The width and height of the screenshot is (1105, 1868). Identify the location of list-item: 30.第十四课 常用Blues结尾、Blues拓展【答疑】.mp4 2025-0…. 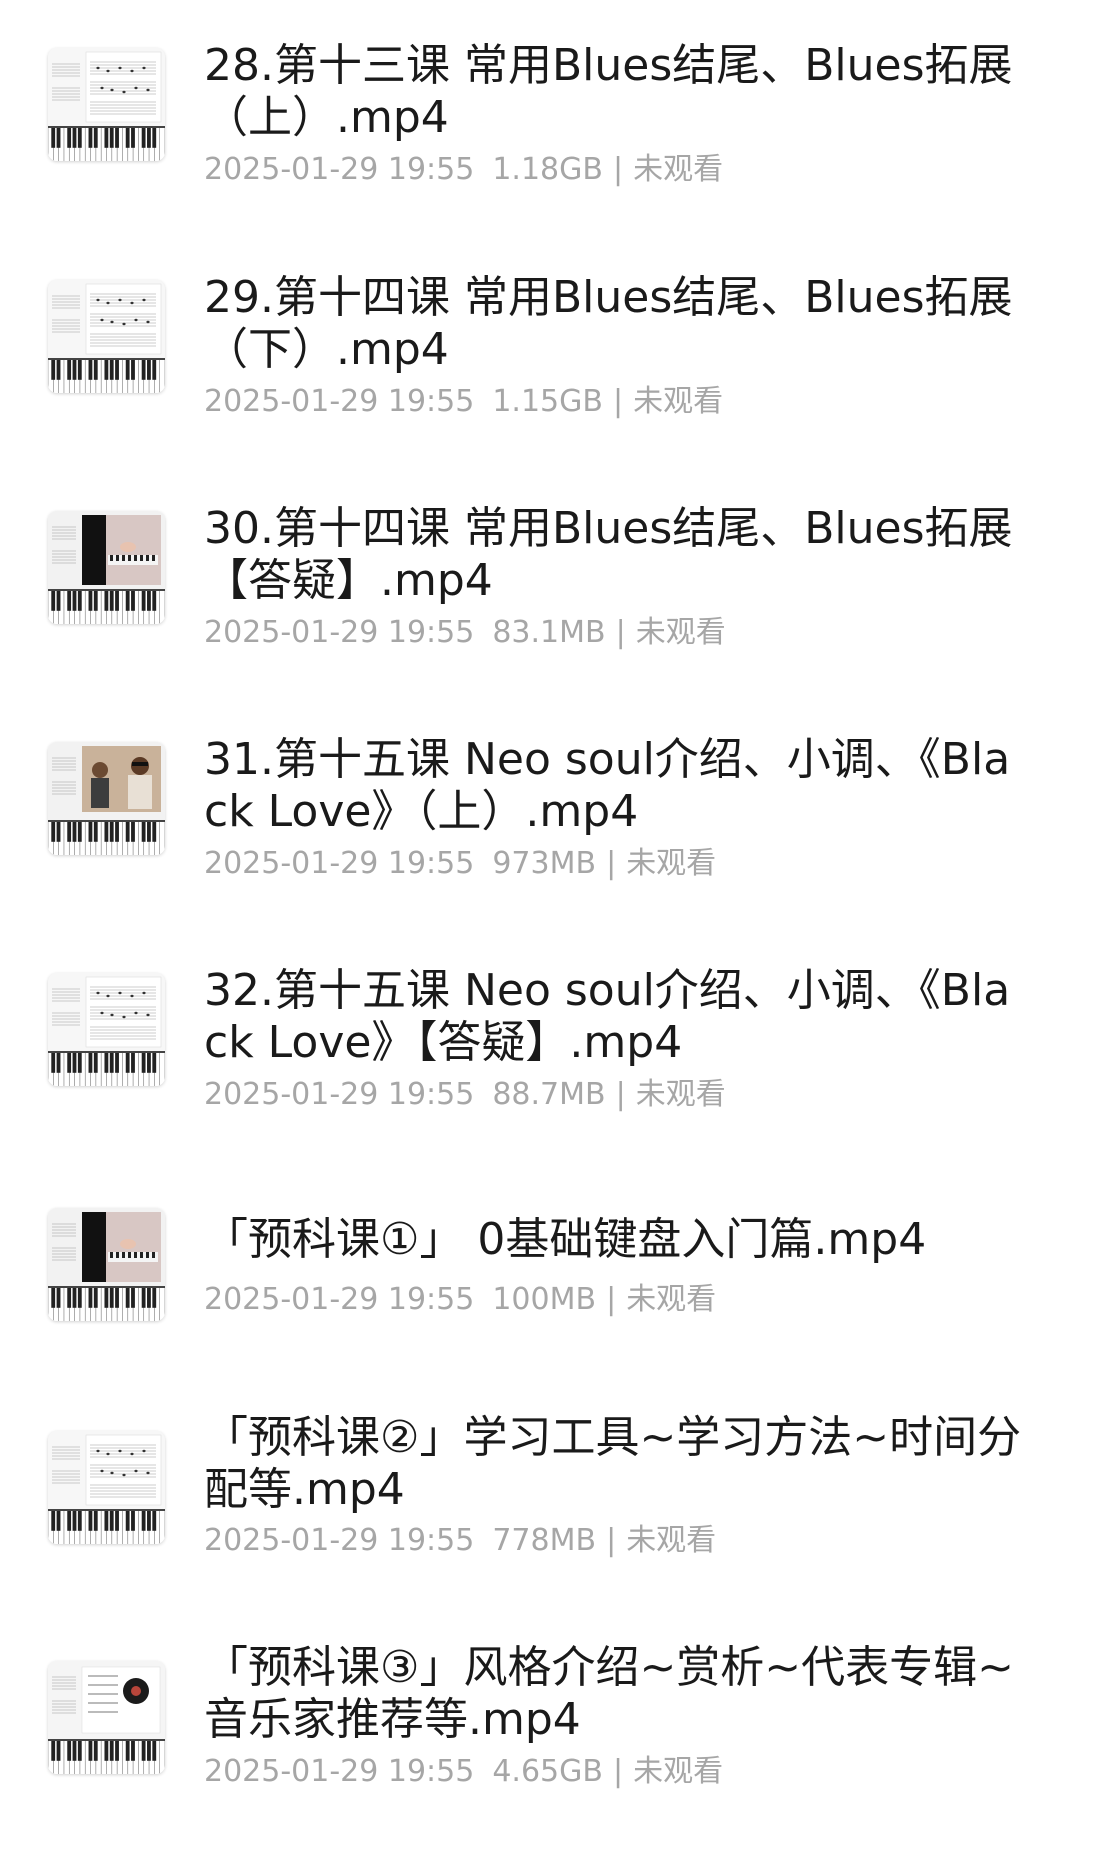
(552, 579).